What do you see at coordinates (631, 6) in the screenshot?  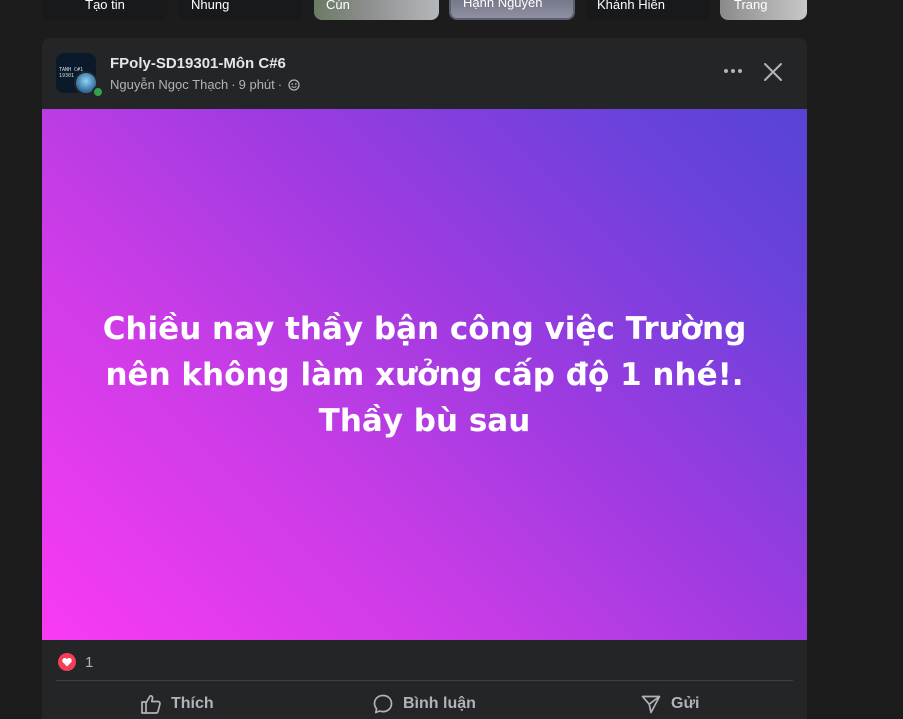 I see `story-name: Khánh Hiền` at bounding box center [631, 6].